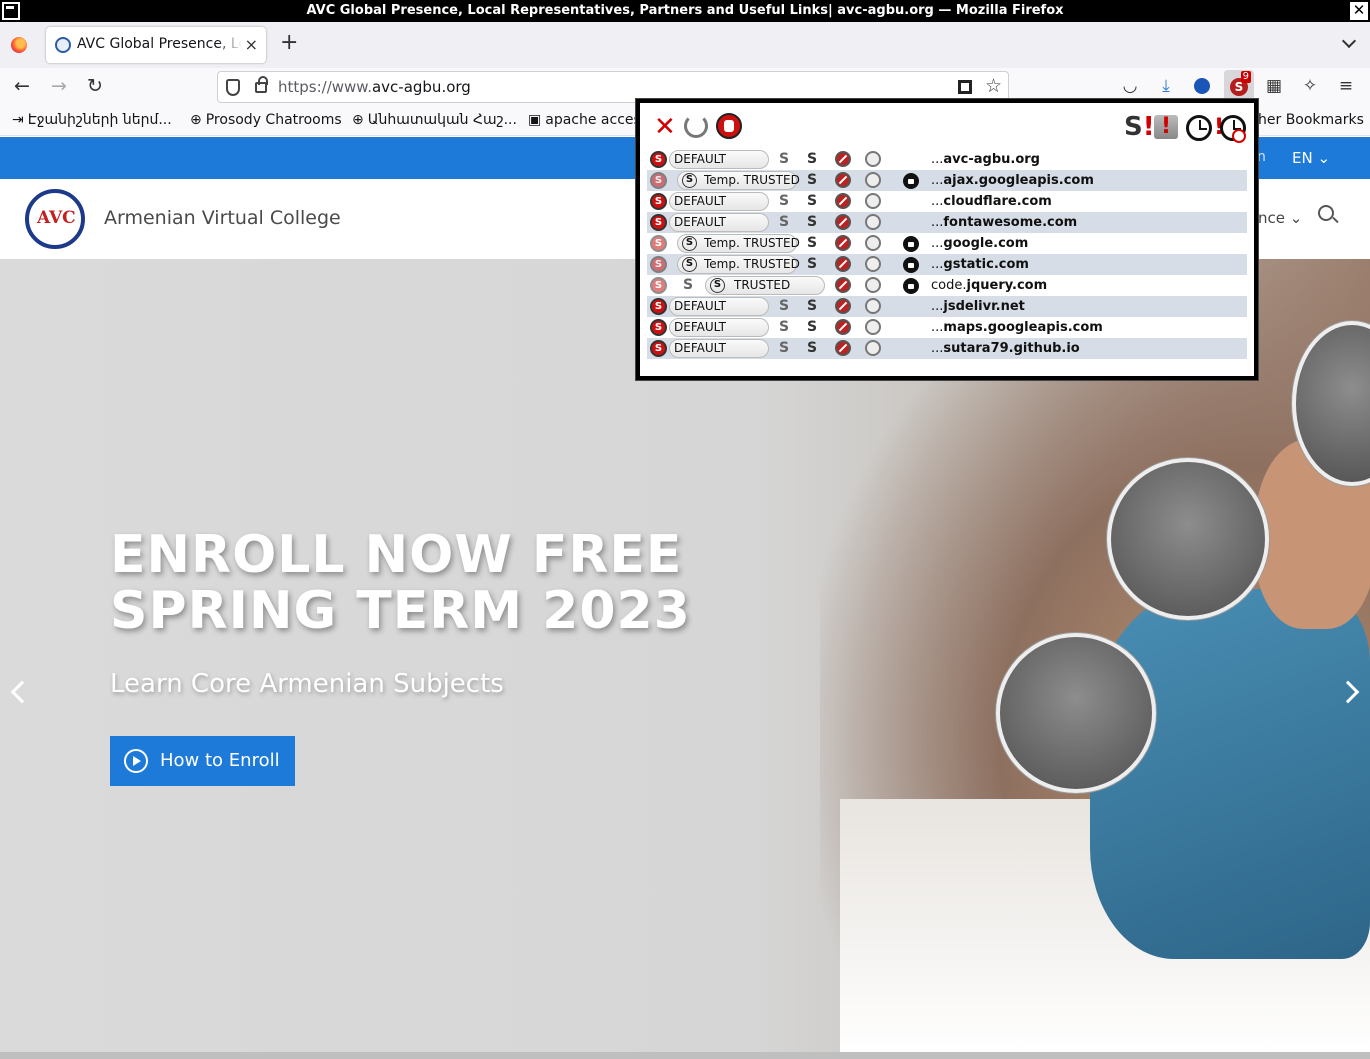 The height and width of the screenshot is (1059, 1370). I want to click on site-domain: ...maps.googleapis.com, so click(1017, 327).